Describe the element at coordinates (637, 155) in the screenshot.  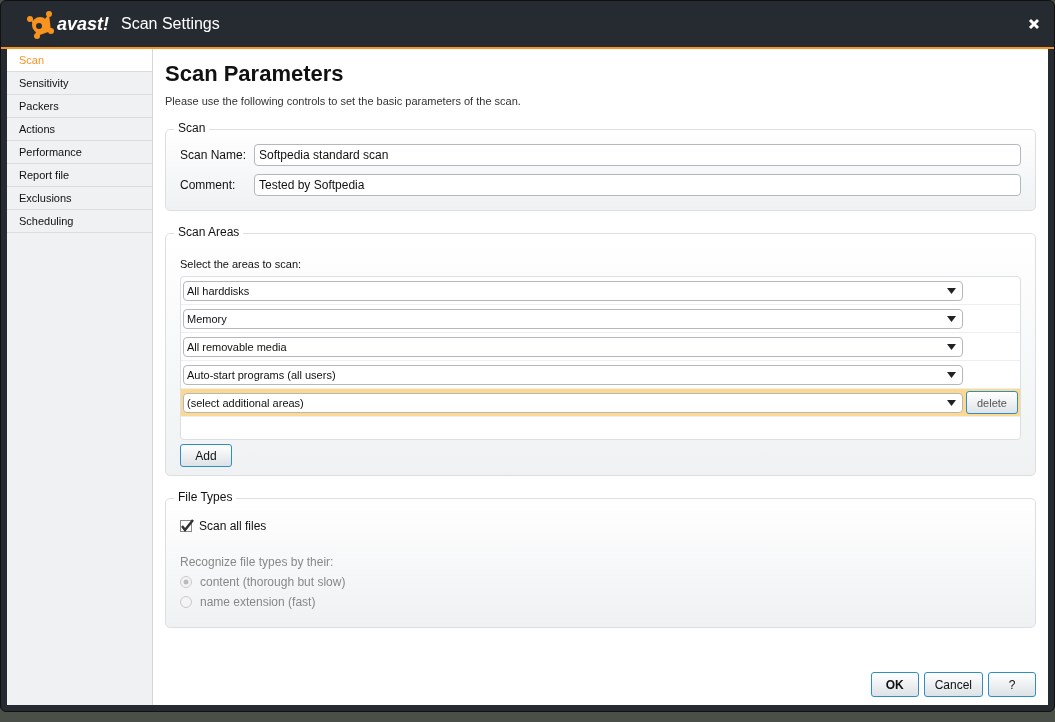
I see `input-field: Softpedia standard scan` at that location.